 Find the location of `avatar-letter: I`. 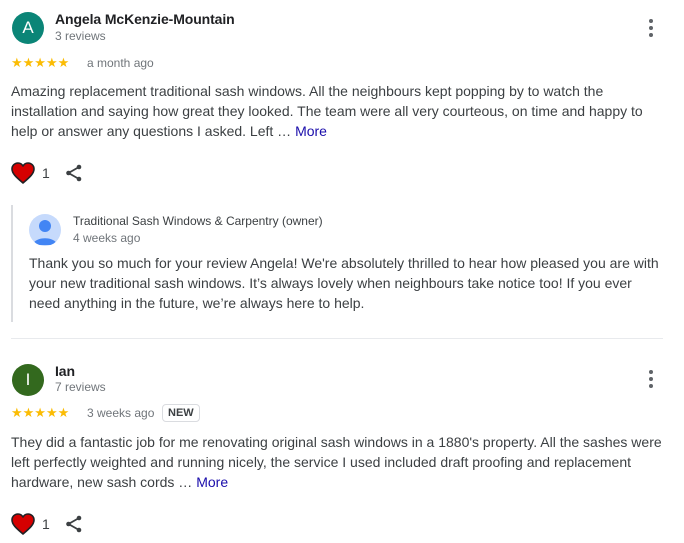

avatar-letter: I is located at coordinates (28, 379).